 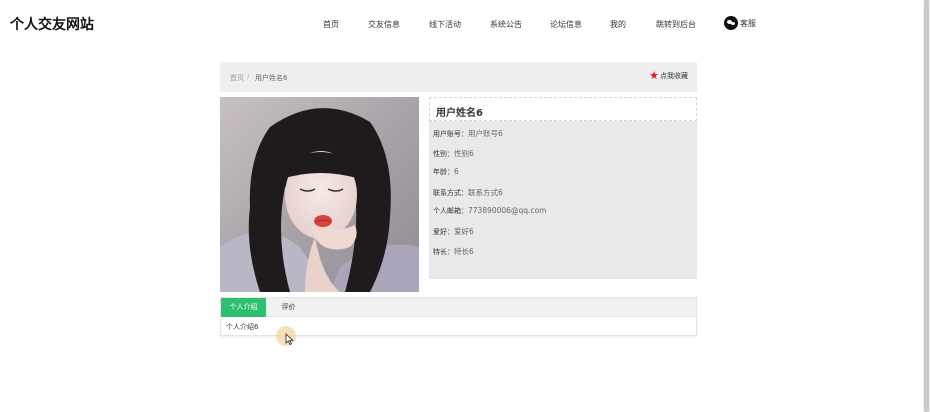 What do you see at coordinates (243, 307) in the screenshot?
I see `tab-introduction: 个人介绍` at bounding box center [243, 307].